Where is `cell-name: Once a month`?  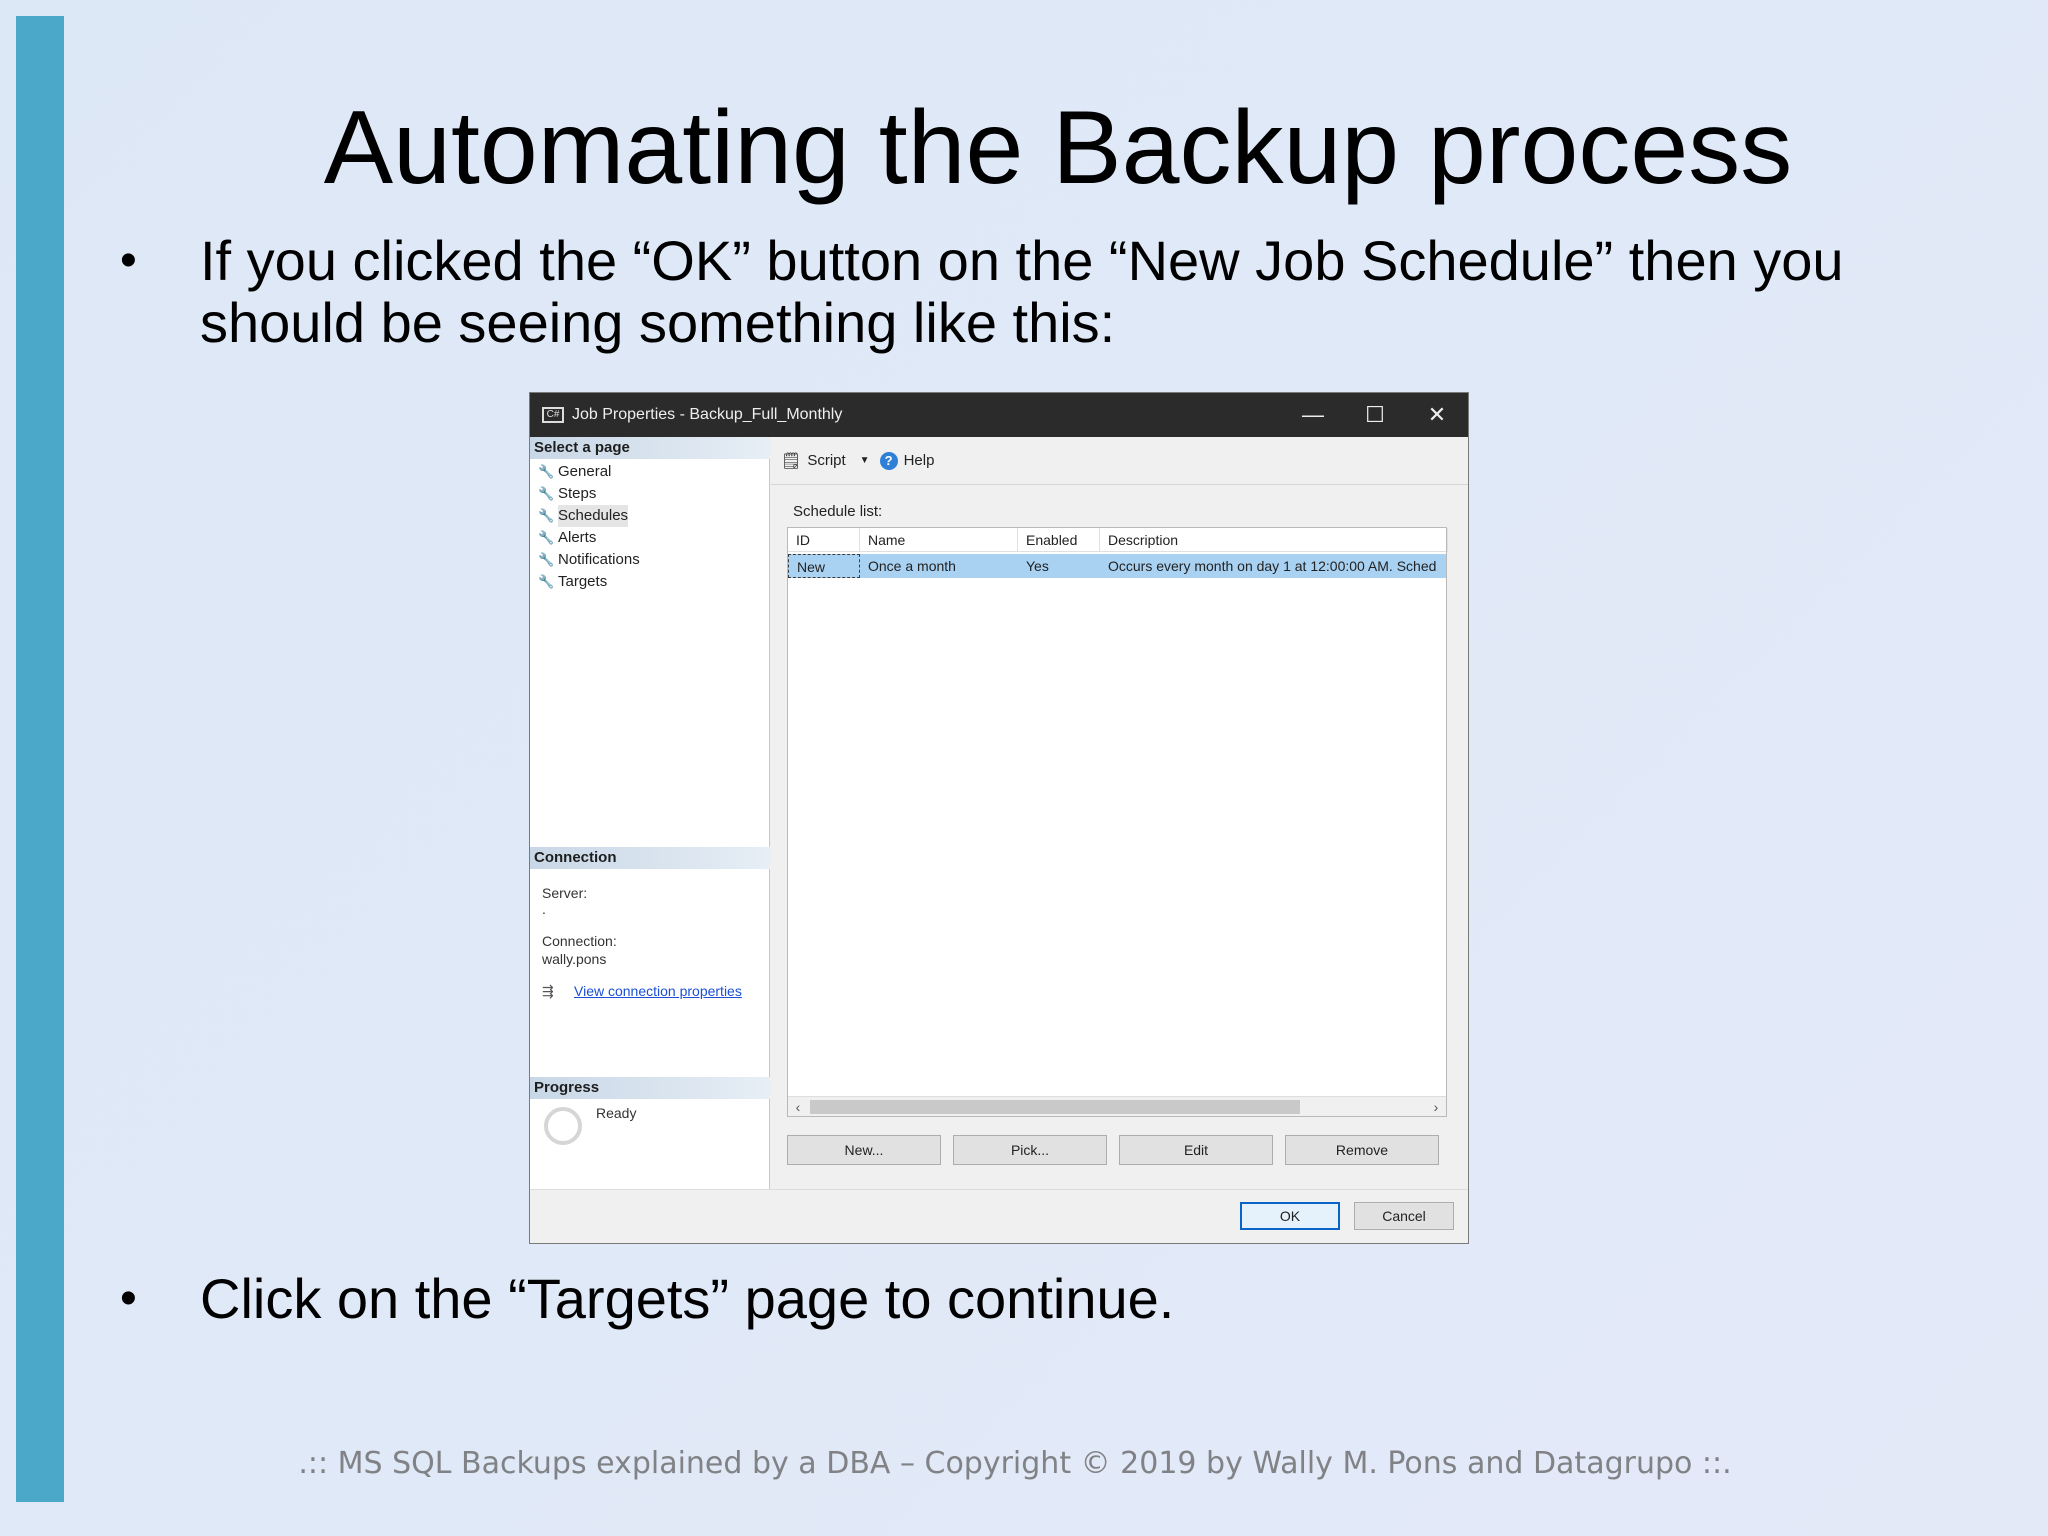 cell-name: Once a month is located at coordinates (912, 566).